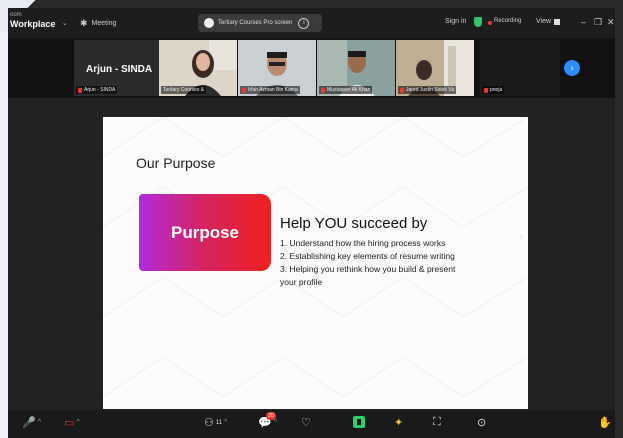  I want to click on share-arrow-icon, so click(359, 422).